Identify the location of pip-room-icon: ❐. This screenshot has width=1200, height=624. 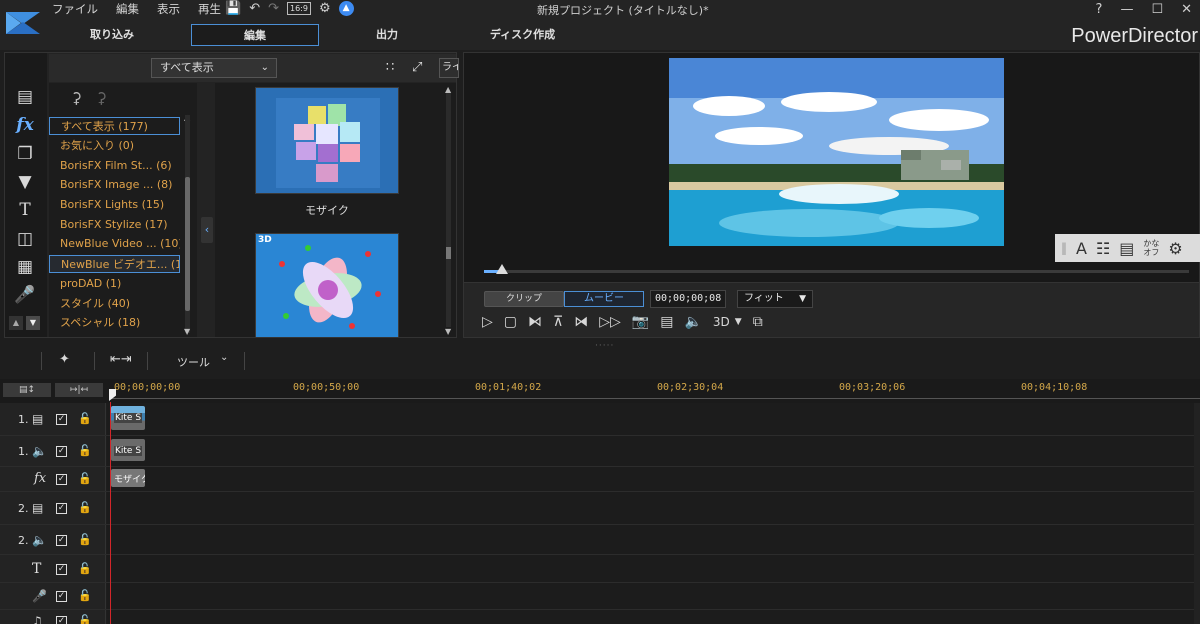
(25, 154).